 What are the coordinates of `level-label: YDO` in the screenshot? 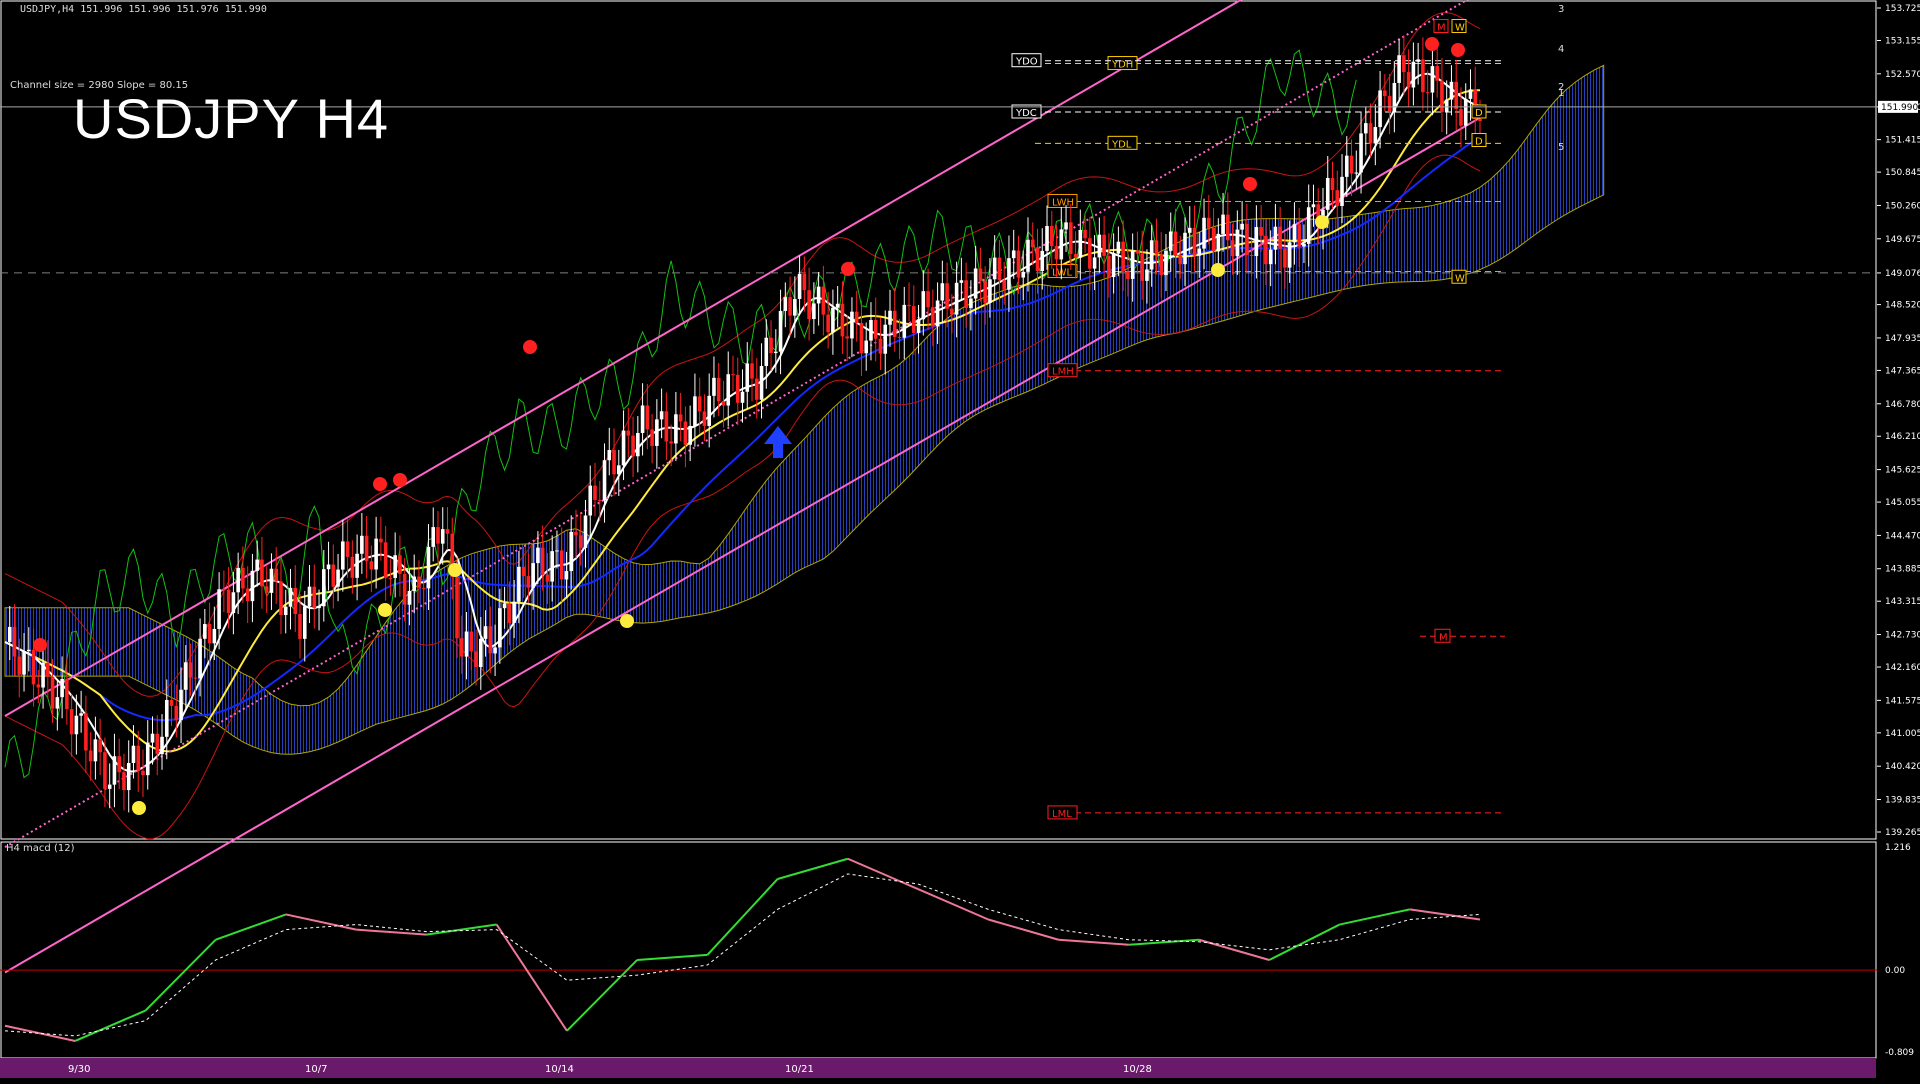 It's located at (1026, 62).